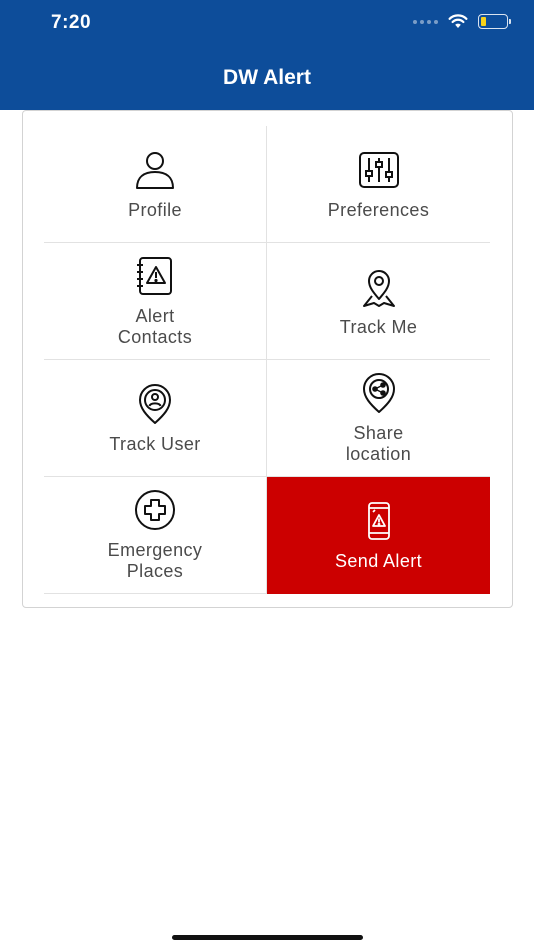 The height and width of the screenshot is (950, 534). Describe the element at coordinates (71, 22) in the screenshot. I see `status-time: 7:20` at that location.